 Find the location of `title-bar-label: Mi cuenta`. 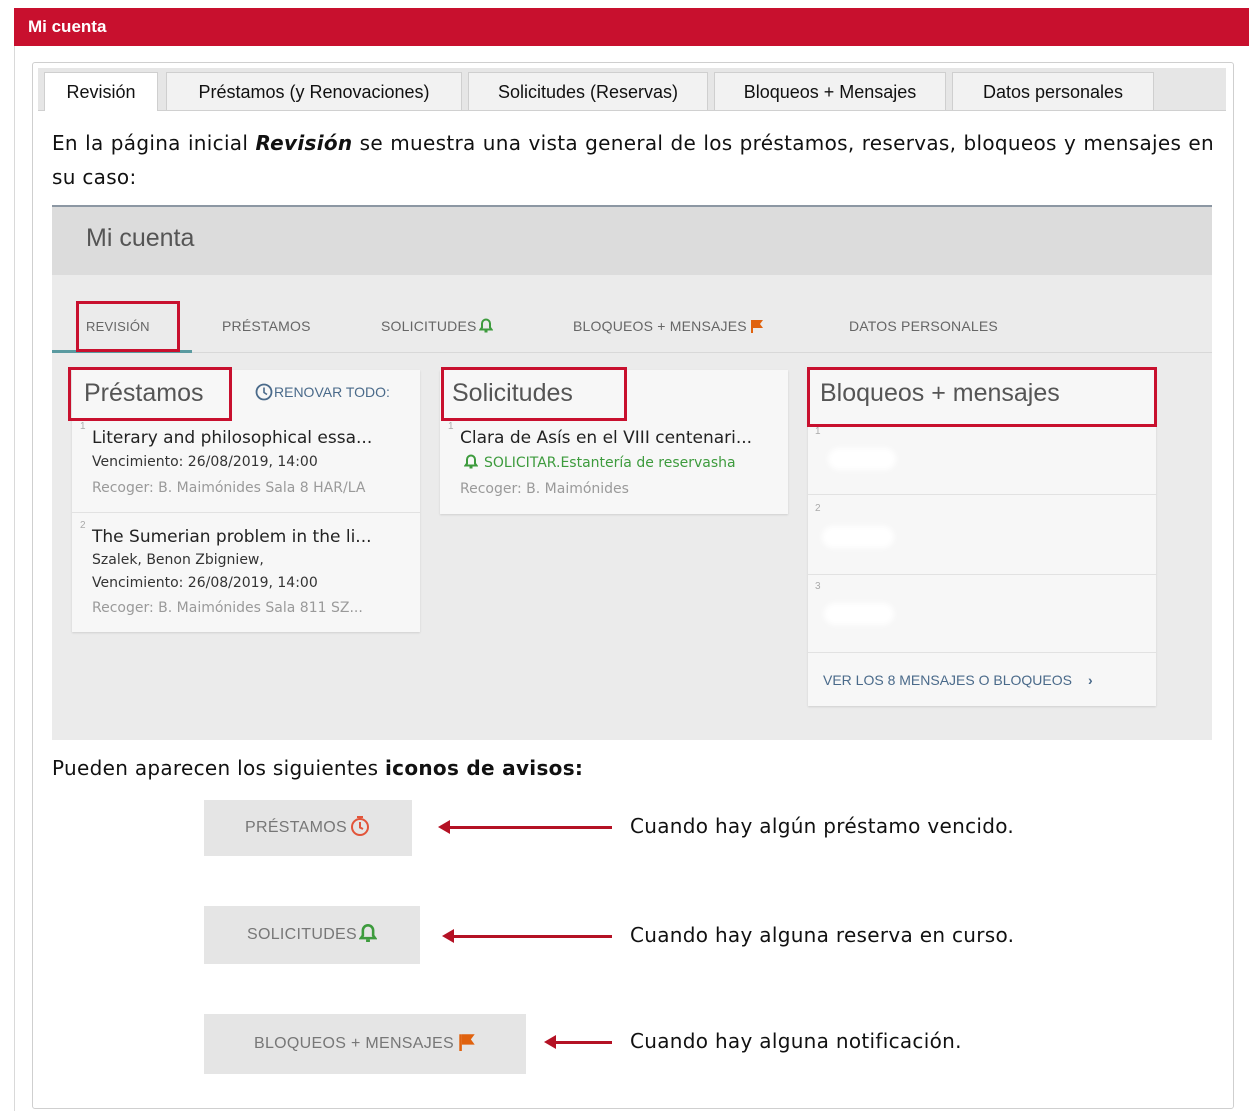

title-bar-label: Mi cuenta is located at coordinates (67, 26).